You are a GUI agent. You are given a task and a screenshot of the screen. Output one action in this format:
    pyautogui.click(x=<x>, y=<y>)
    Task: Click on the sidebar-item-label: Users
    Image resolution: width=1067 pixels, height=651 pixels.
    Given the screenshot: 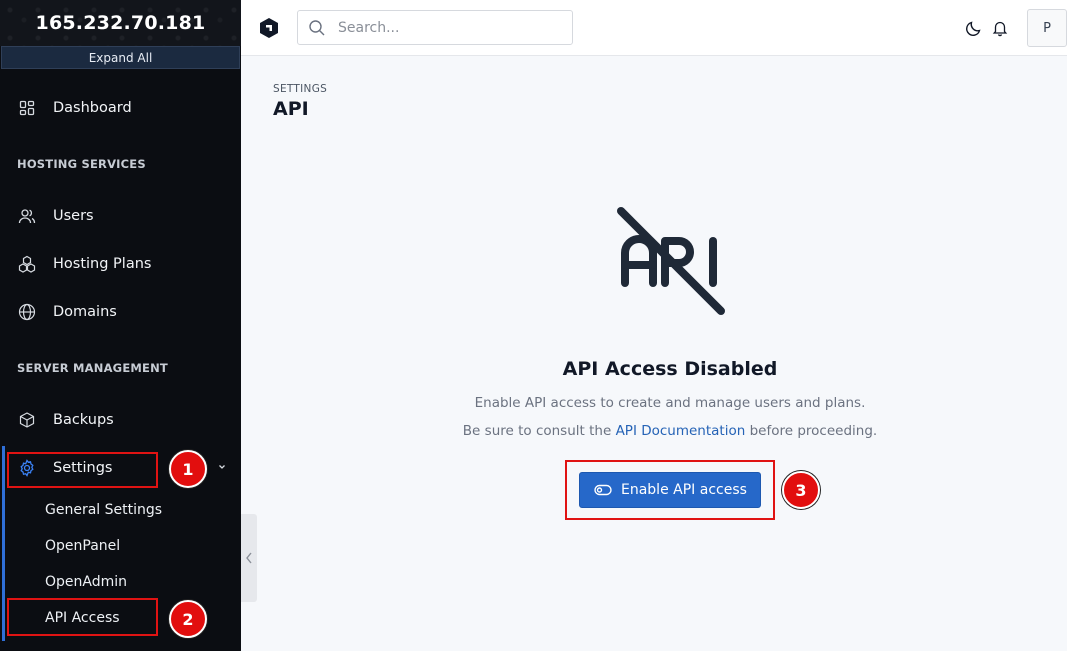 What is the action you would take?
    pyautogui.click(x=73, y=216)
    